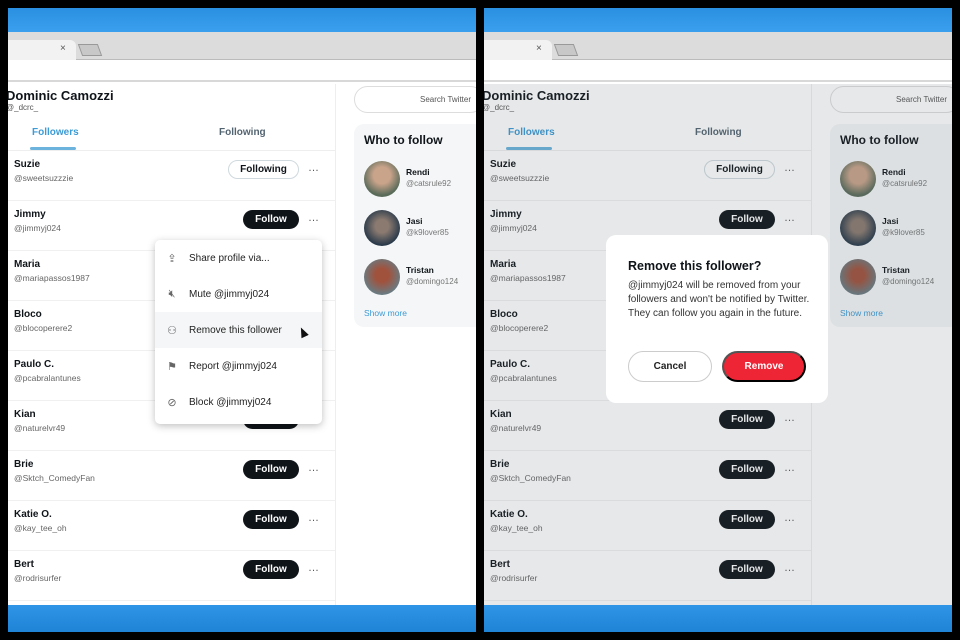  Describe the element at coordinates (28, 314) in the screenshot. I see `follower-name: Bloco` at that location.